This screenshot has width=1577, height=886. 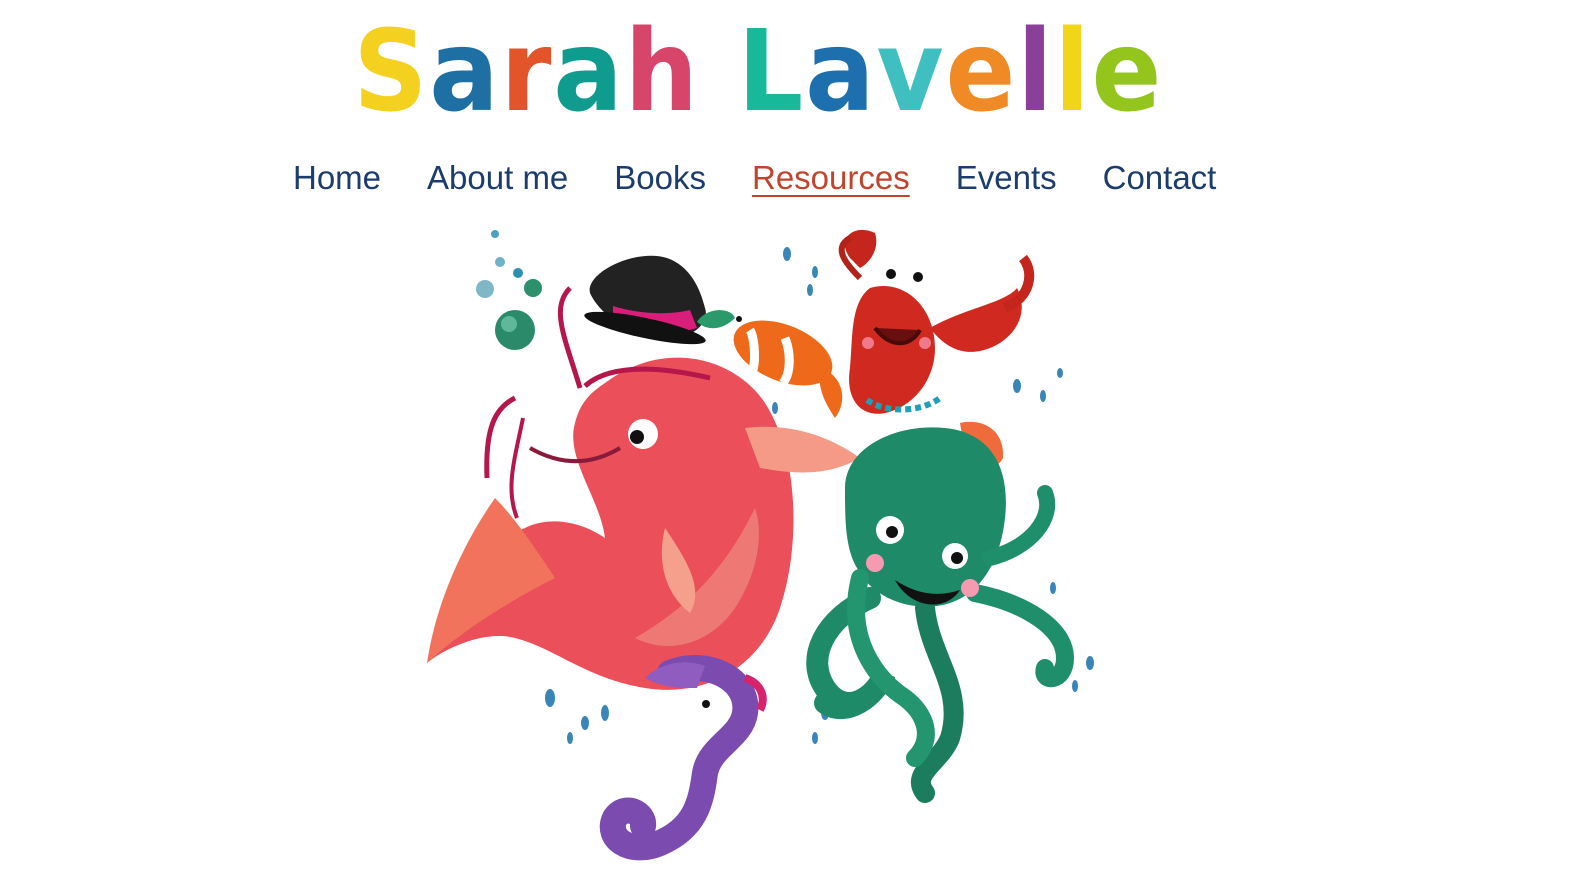 I want to click on logo-letter: L, so click(x=771, y=72).